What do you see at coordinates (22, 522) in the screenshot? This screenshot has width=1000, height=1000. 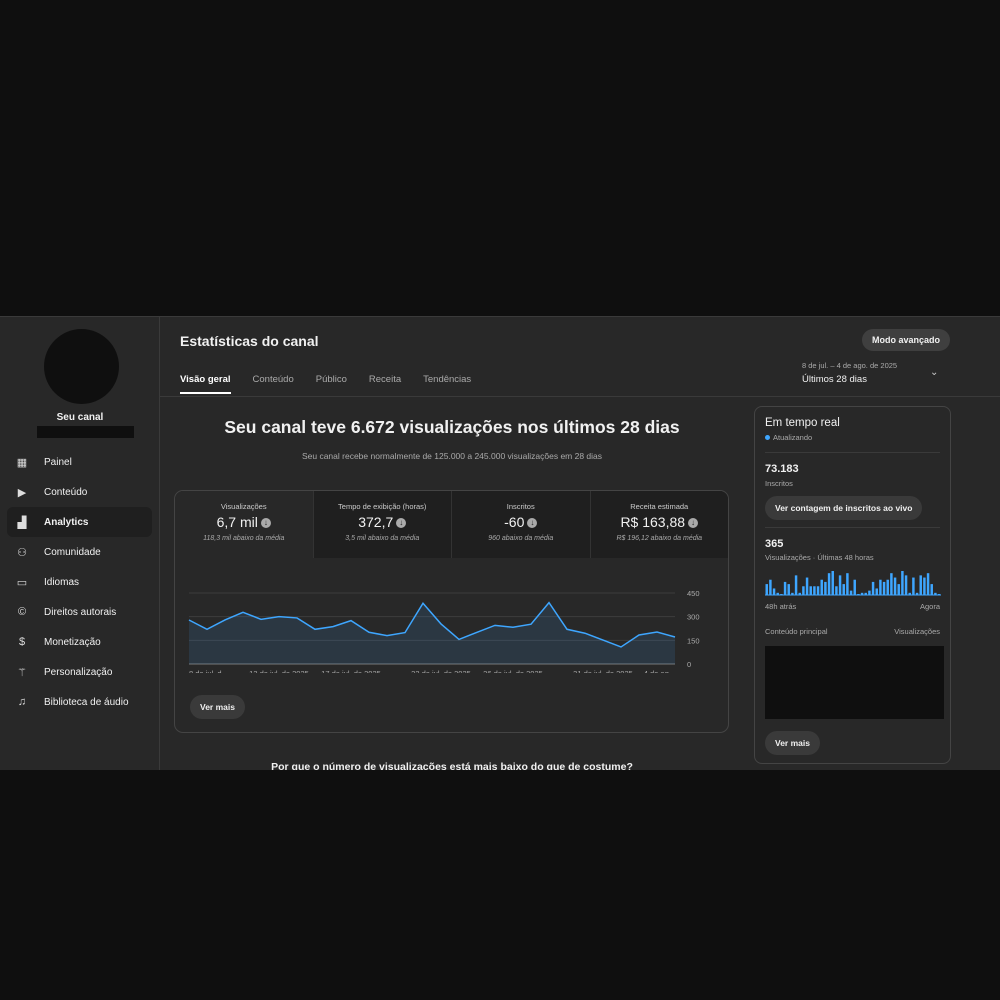 I see `analytics-icon: ▟` at bounding box center [22, 522].